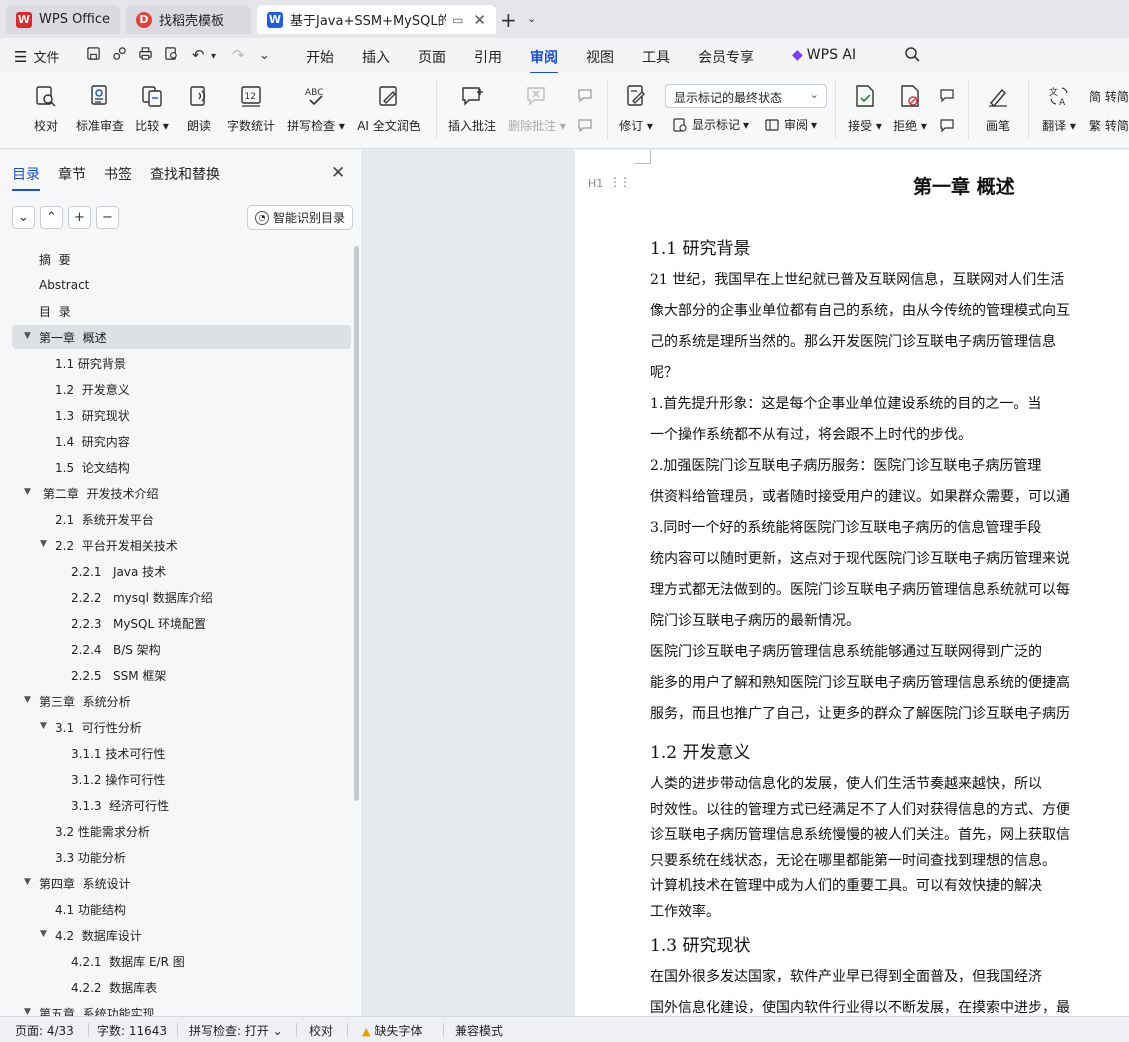  Describe the element at coordinates (171, 55) in the screenshot. I see `print-preview-icon` at that location.